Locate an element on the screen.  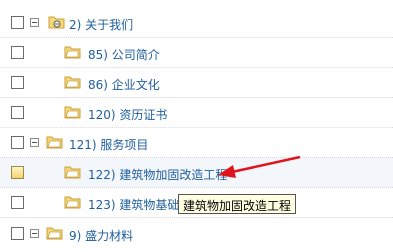
tree-row-shengli-materials: 9) 盛力材料 is located at coordinates (196, 234).